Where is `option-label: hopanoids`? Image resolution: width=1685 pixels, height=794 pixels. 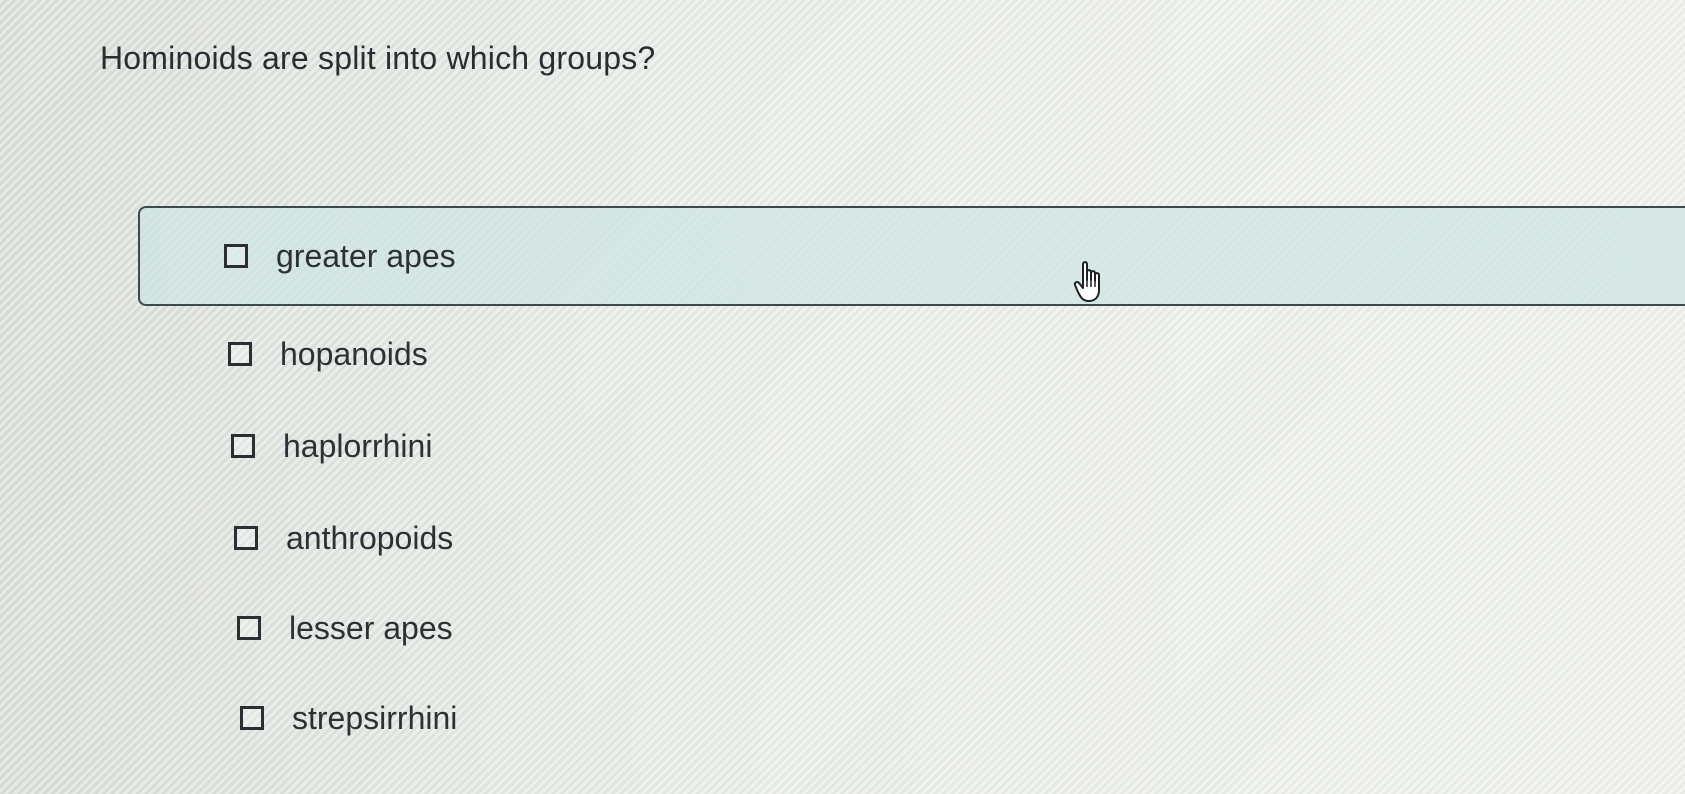 option-label: hopanoids is located at coordinates (354, 353).